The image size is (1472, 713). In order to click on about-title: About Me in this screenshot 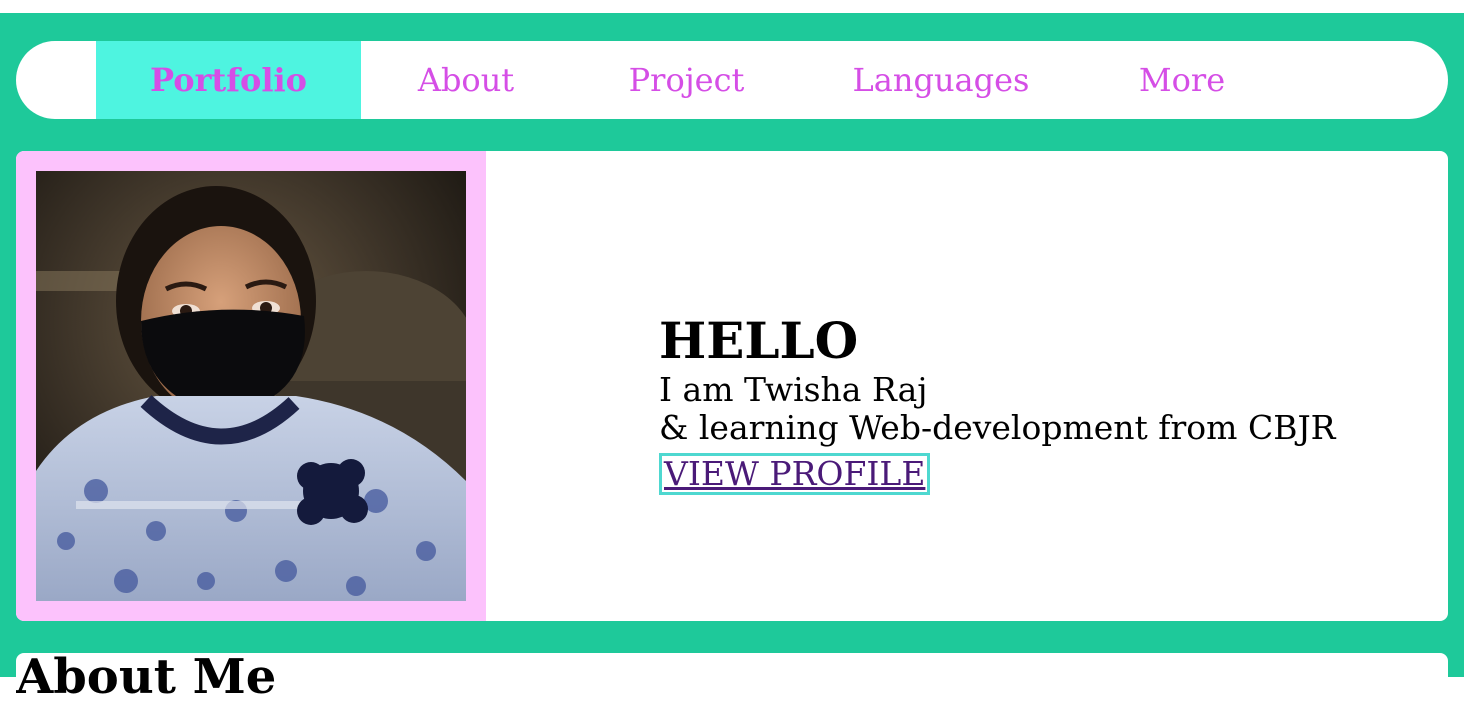, I will do `click(146, 679)`.